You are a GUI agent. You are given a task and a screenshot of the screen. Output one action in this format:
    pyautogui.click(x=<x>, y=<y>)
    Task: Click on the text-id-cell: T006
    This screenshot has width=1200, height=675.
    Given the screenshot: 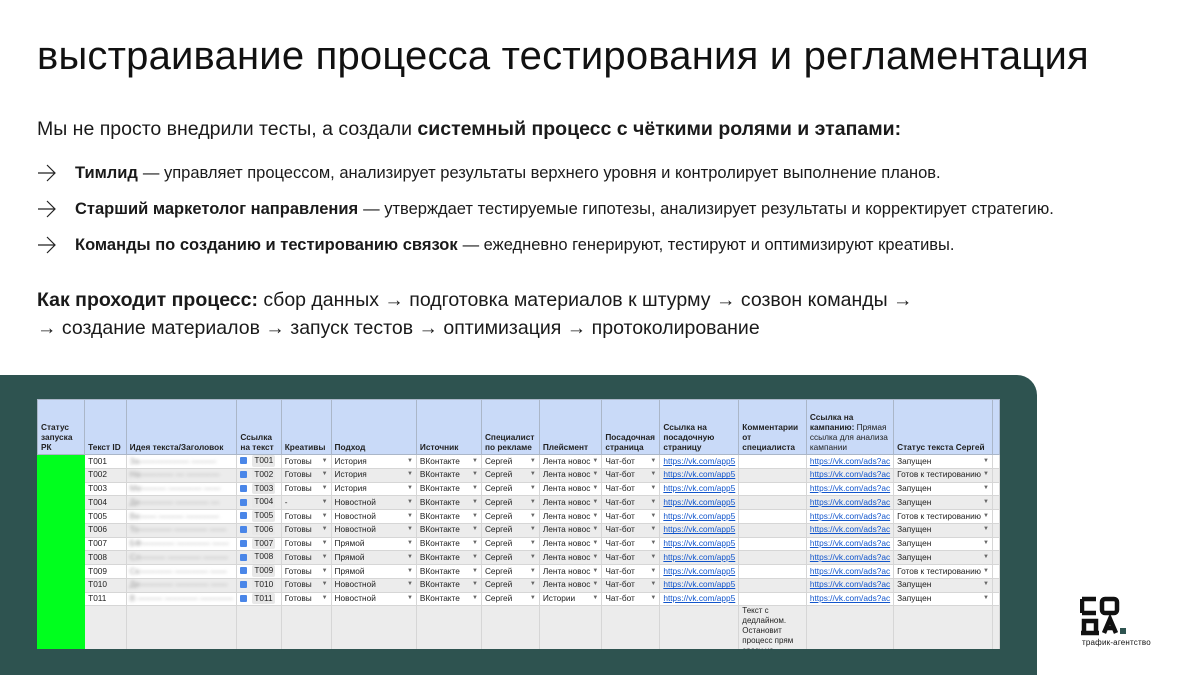 What is the action you would take?
    pyautogui.click(x=105, y=530)
    